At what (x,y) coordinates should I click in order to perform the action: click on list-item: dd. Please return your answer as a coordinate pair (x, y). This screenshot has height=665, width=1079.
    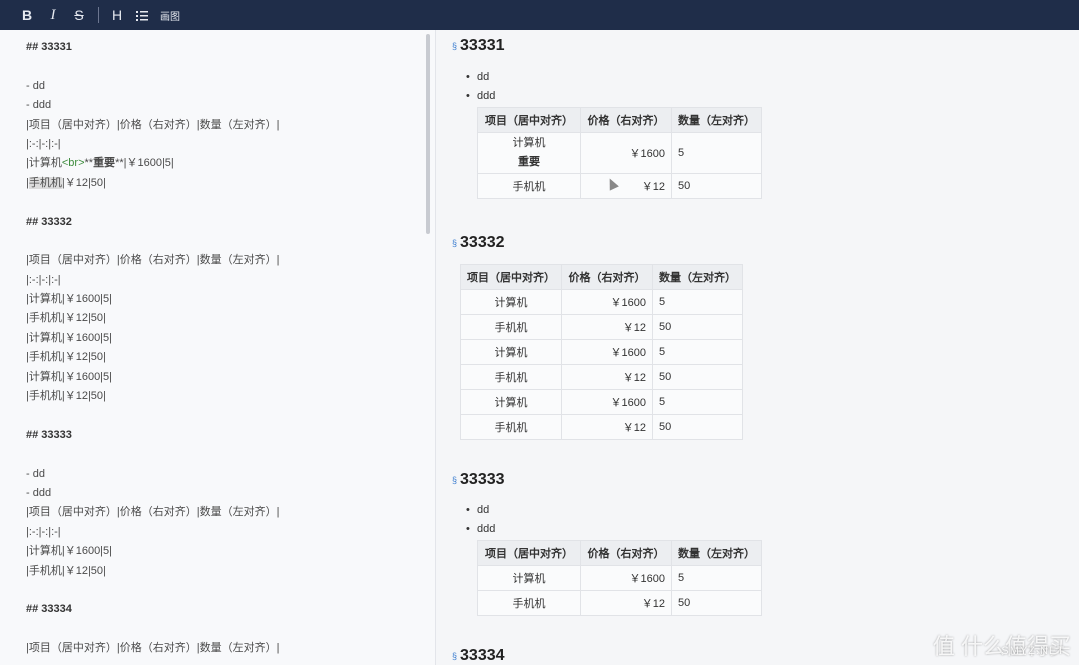
    Looking at the image, I should click on (477, 510).